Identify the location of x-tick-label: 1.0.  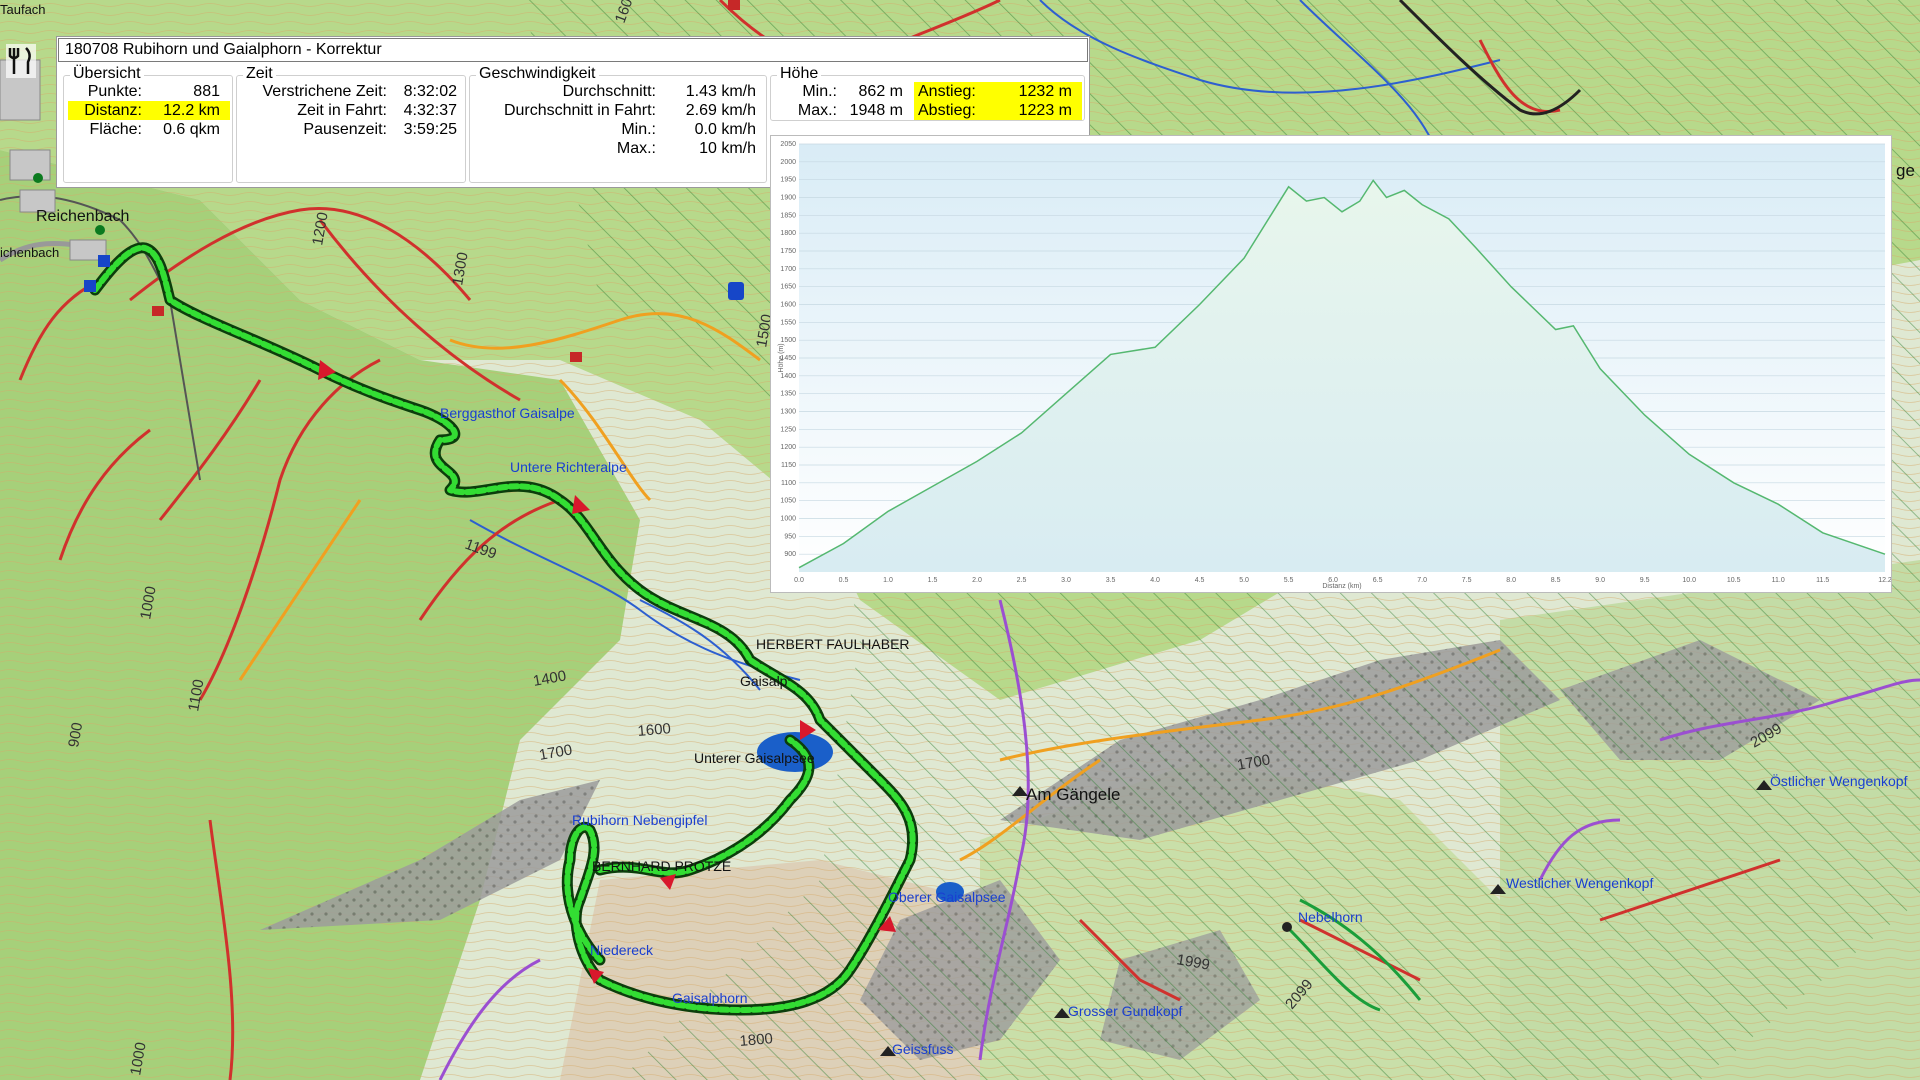
(888, 580).